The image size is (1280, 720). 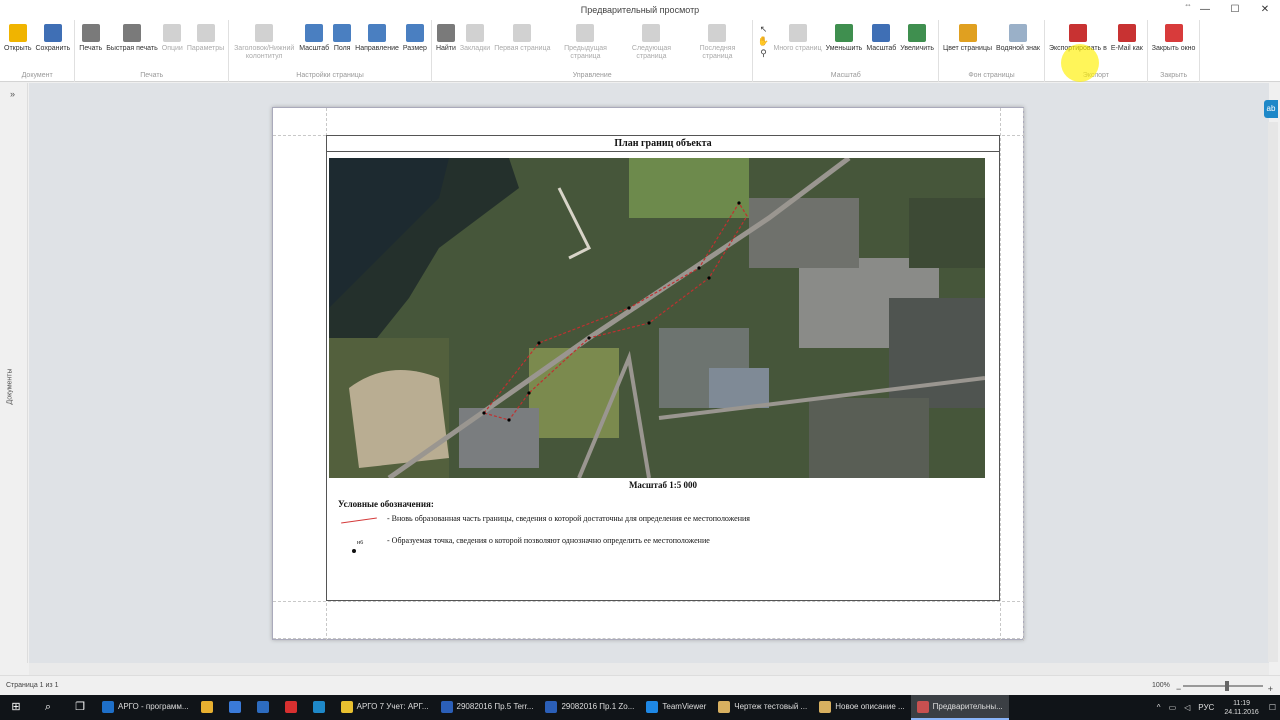 I want to click on button-label: Последняя страница, so click(x=717, y=52).